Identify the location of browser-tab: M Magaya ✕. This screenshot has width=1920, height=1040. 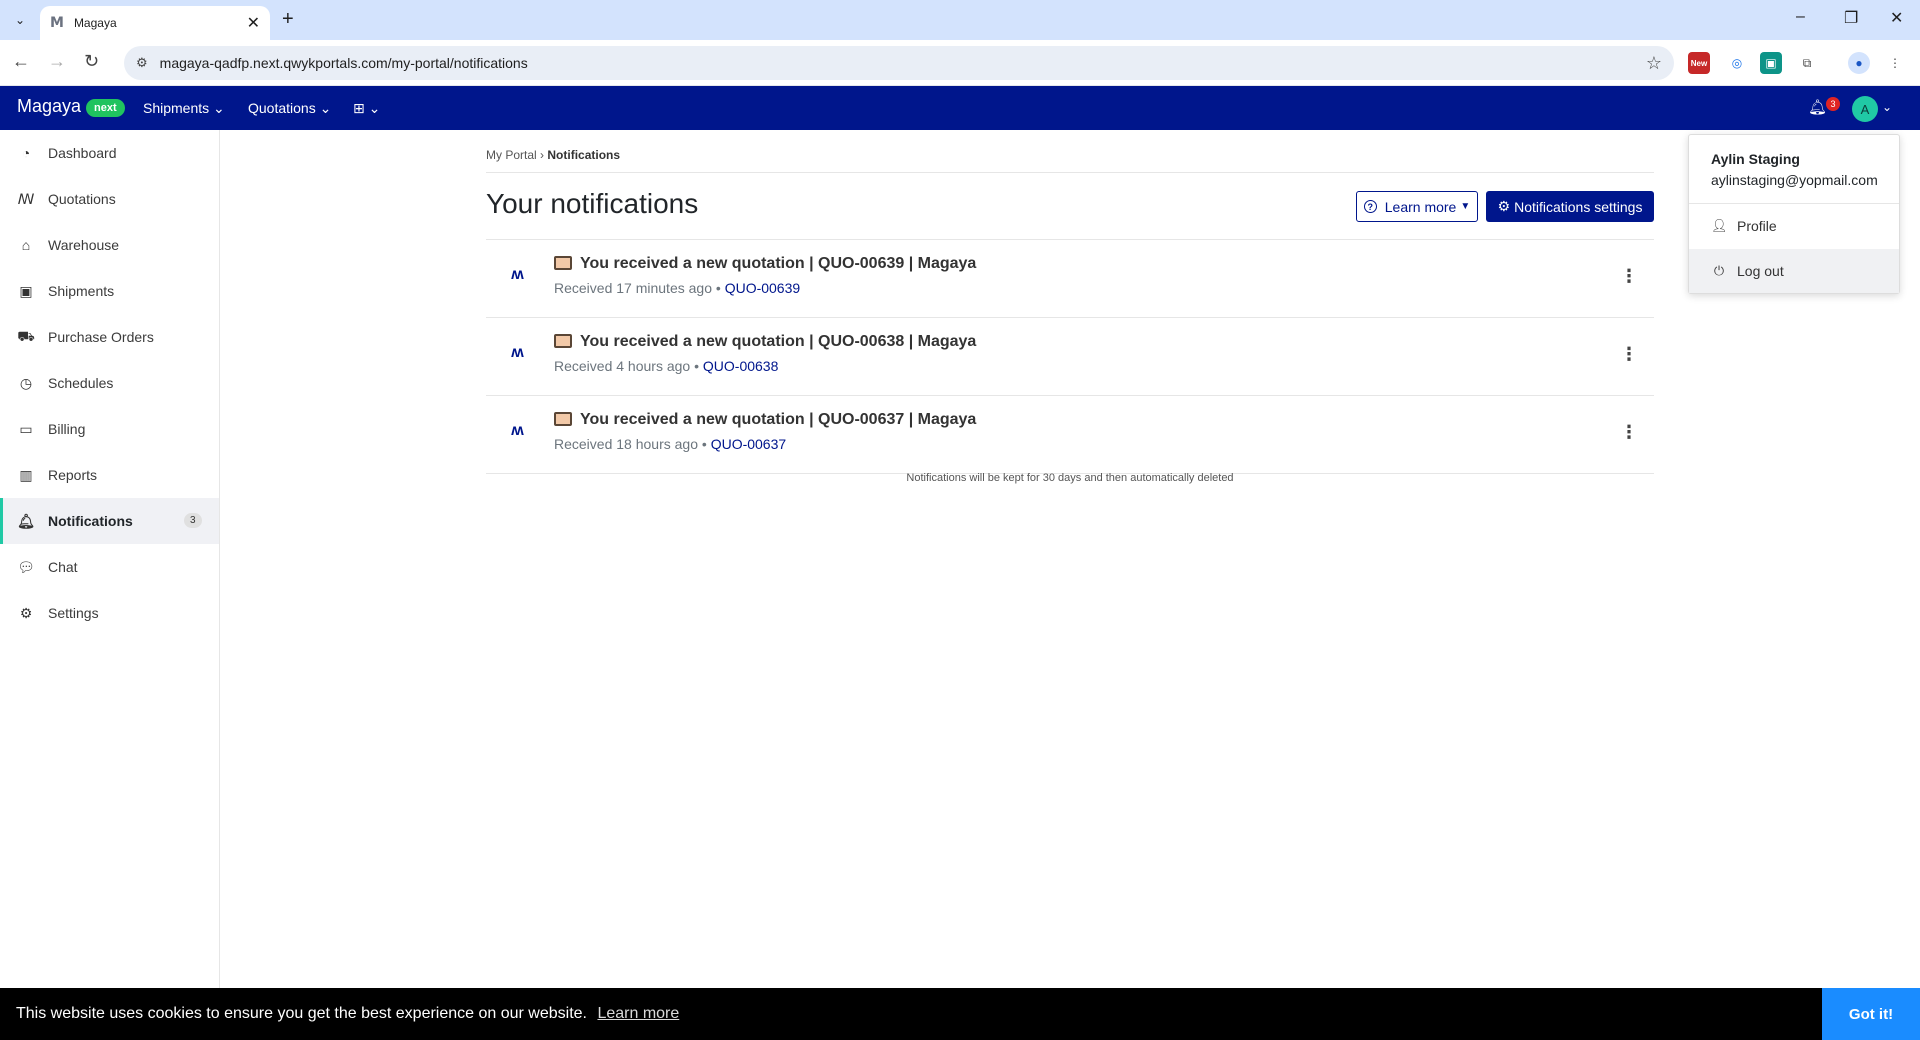
(155, 23).